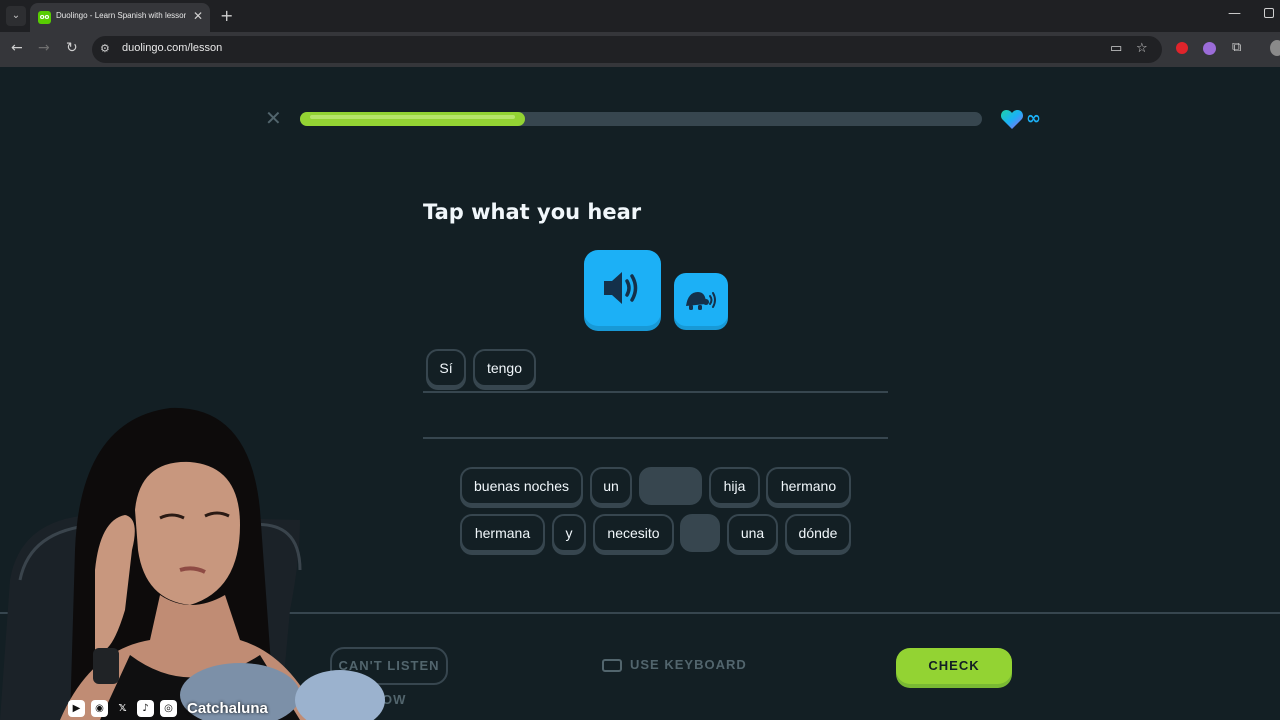 The height and width of the screenshot is (720, 1280). What do you see at coordinates (44, 48) in the screenshot?
I see `forward-icon: →` at bounding box center [44, 48].